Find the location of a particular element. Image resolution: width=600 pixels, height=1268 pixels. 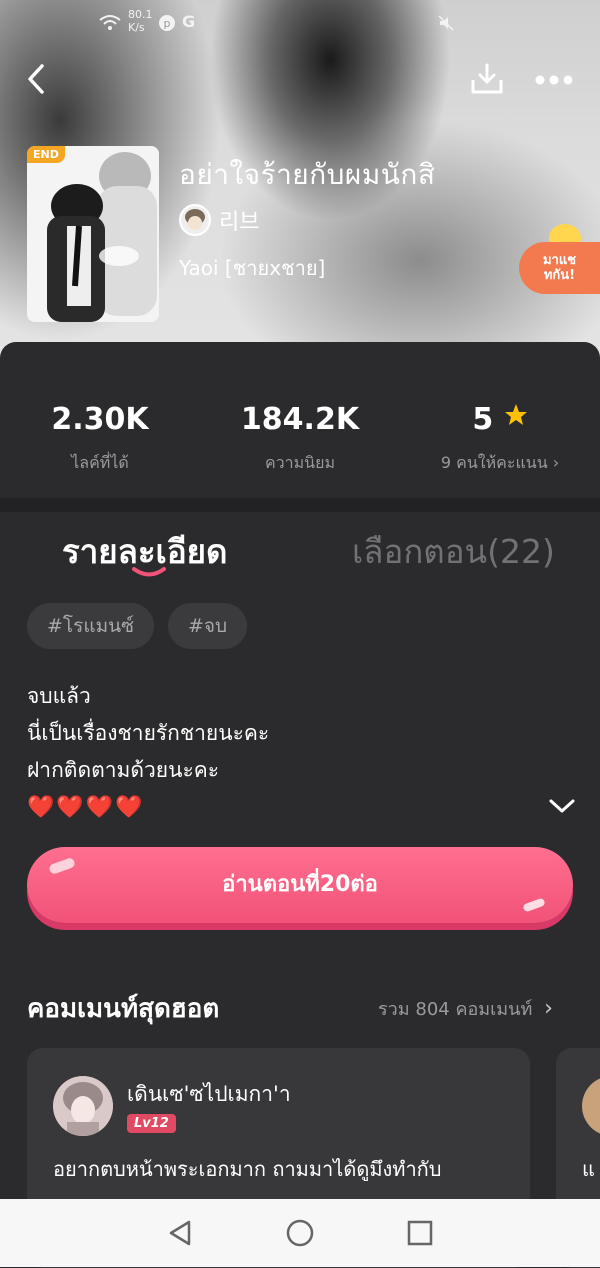

stat-rating: 5 9 คนให้คะแนน › is located at coordinates (500, 420).